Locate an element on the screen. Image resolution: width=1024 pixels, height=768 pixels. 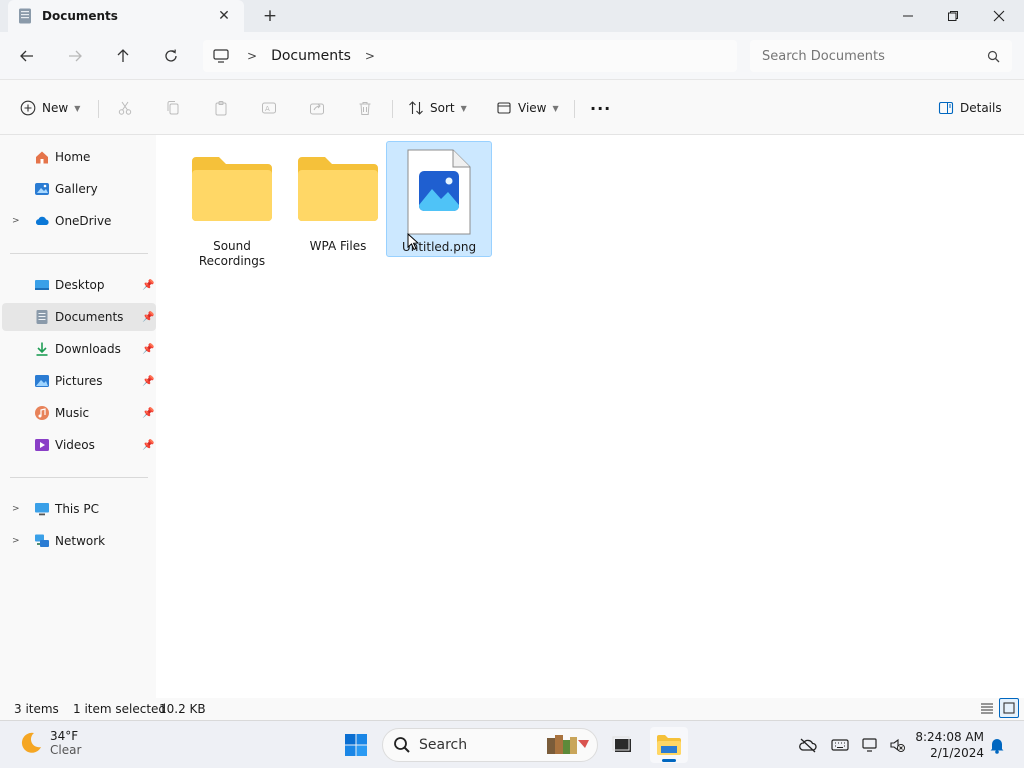
search-icon is located at coordinates (993, 56).